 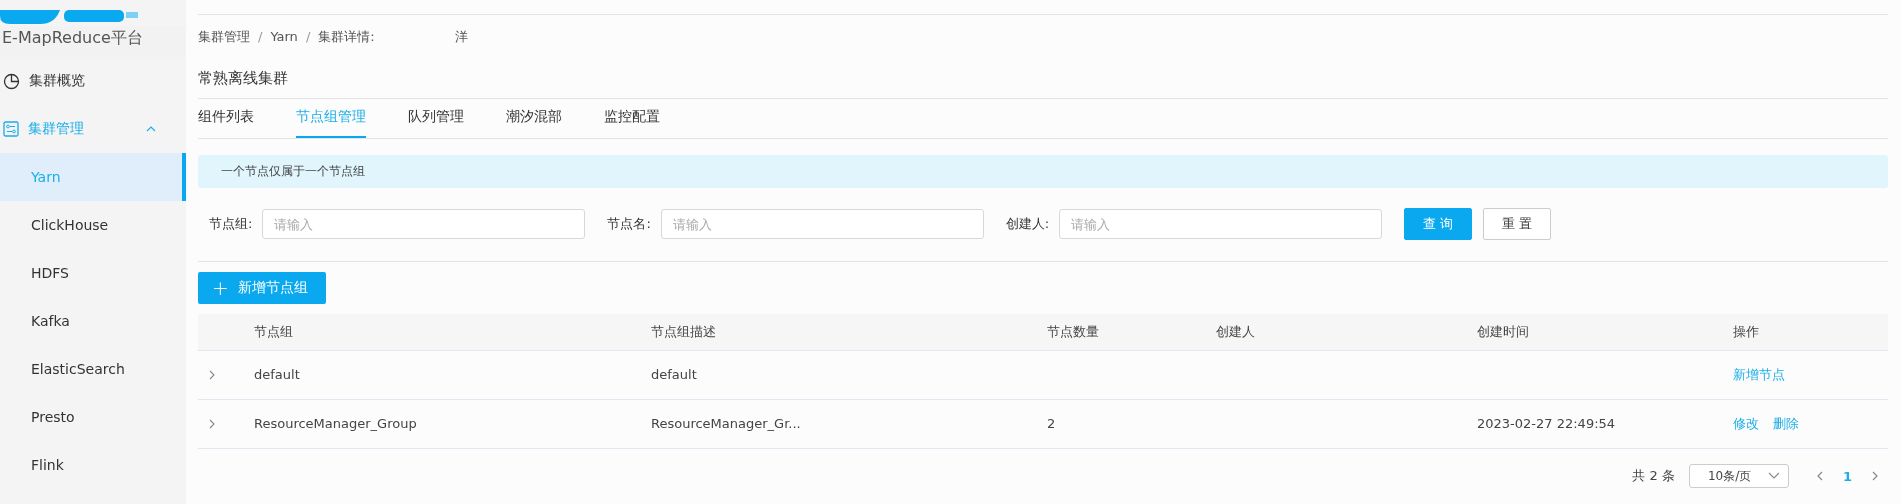 I want to click on pie-chart-icon, so click(x=11, y=81).